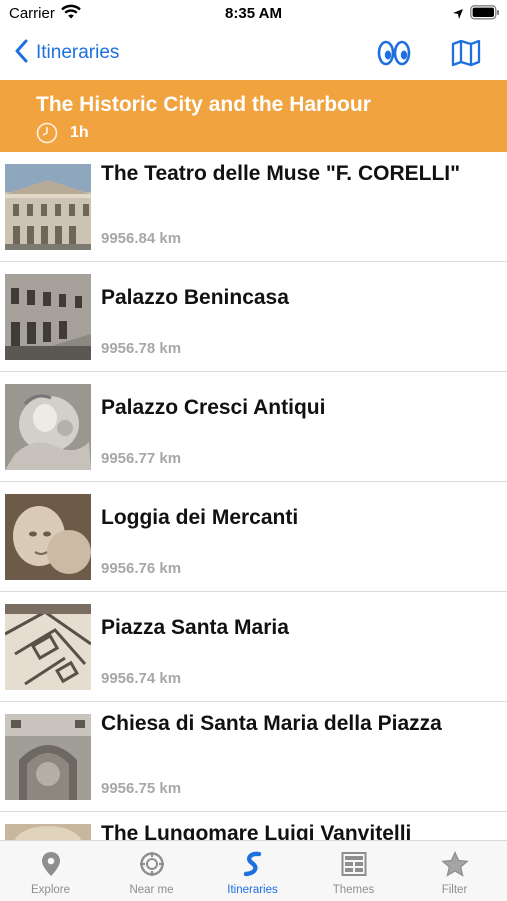 The height and width of the screenshot is (901, 507). I want to click on star-icon, so click(454, 866).